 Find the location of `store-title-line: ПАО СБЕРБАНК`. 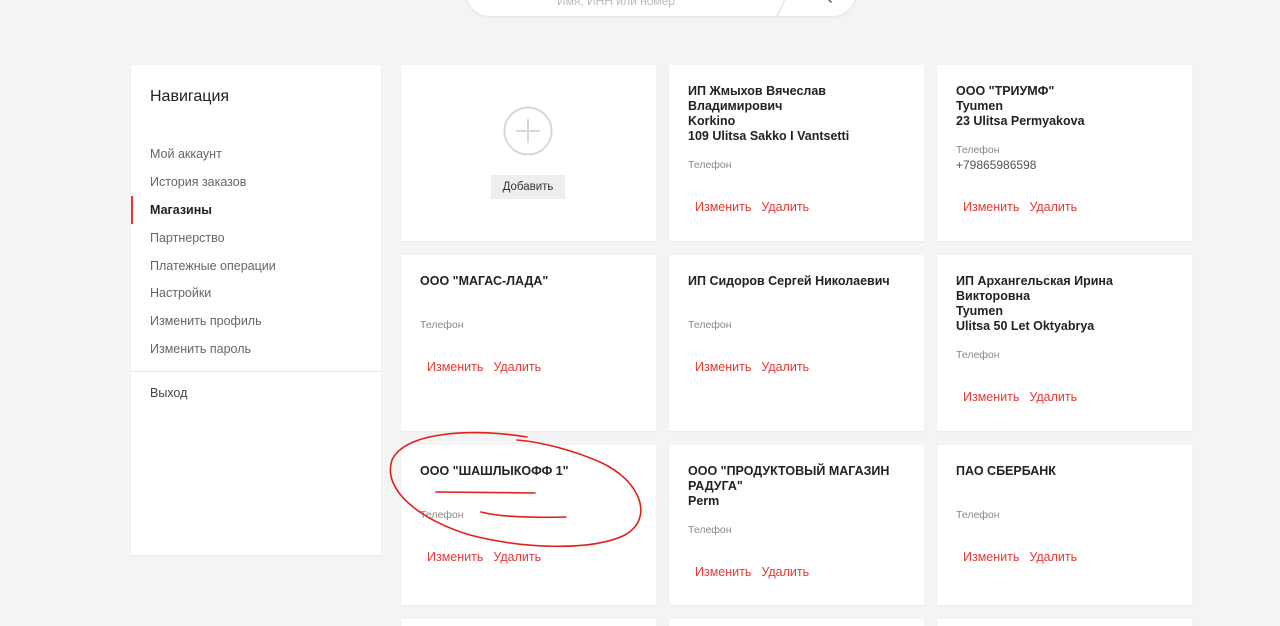

store-title-line: ПАО СБЕРБАНК is located at coordinates (1006, 471).